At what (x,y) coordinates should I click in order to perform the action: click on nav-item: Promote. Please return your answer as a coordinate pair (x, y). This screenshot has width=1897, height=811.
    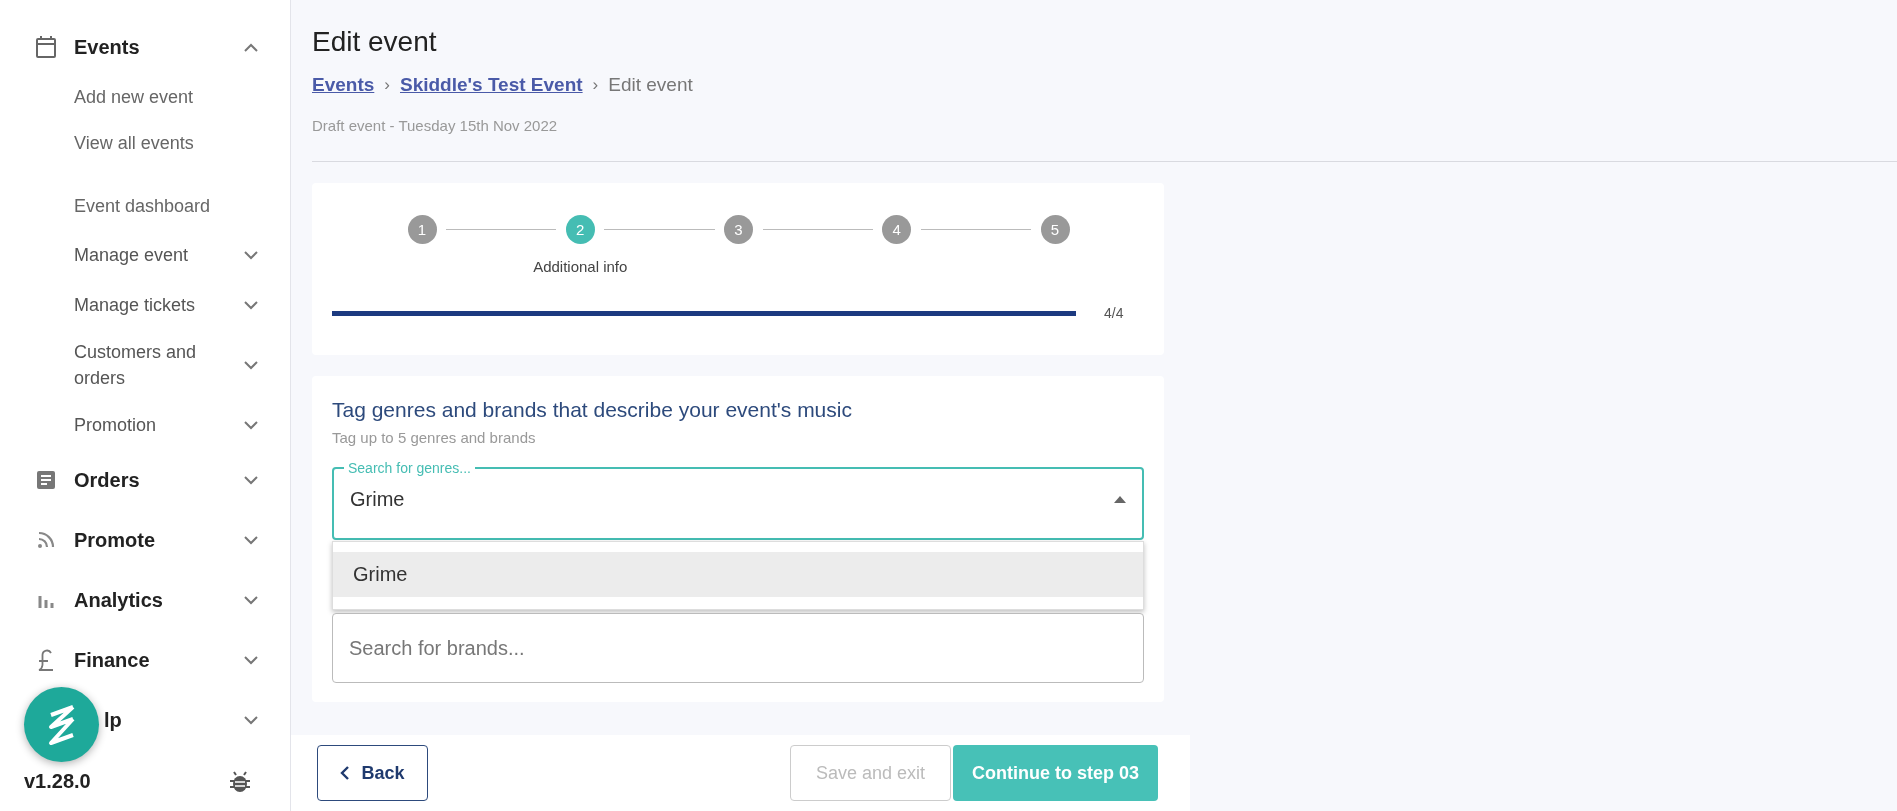
    Looking at the image, I should click on (115, 540).